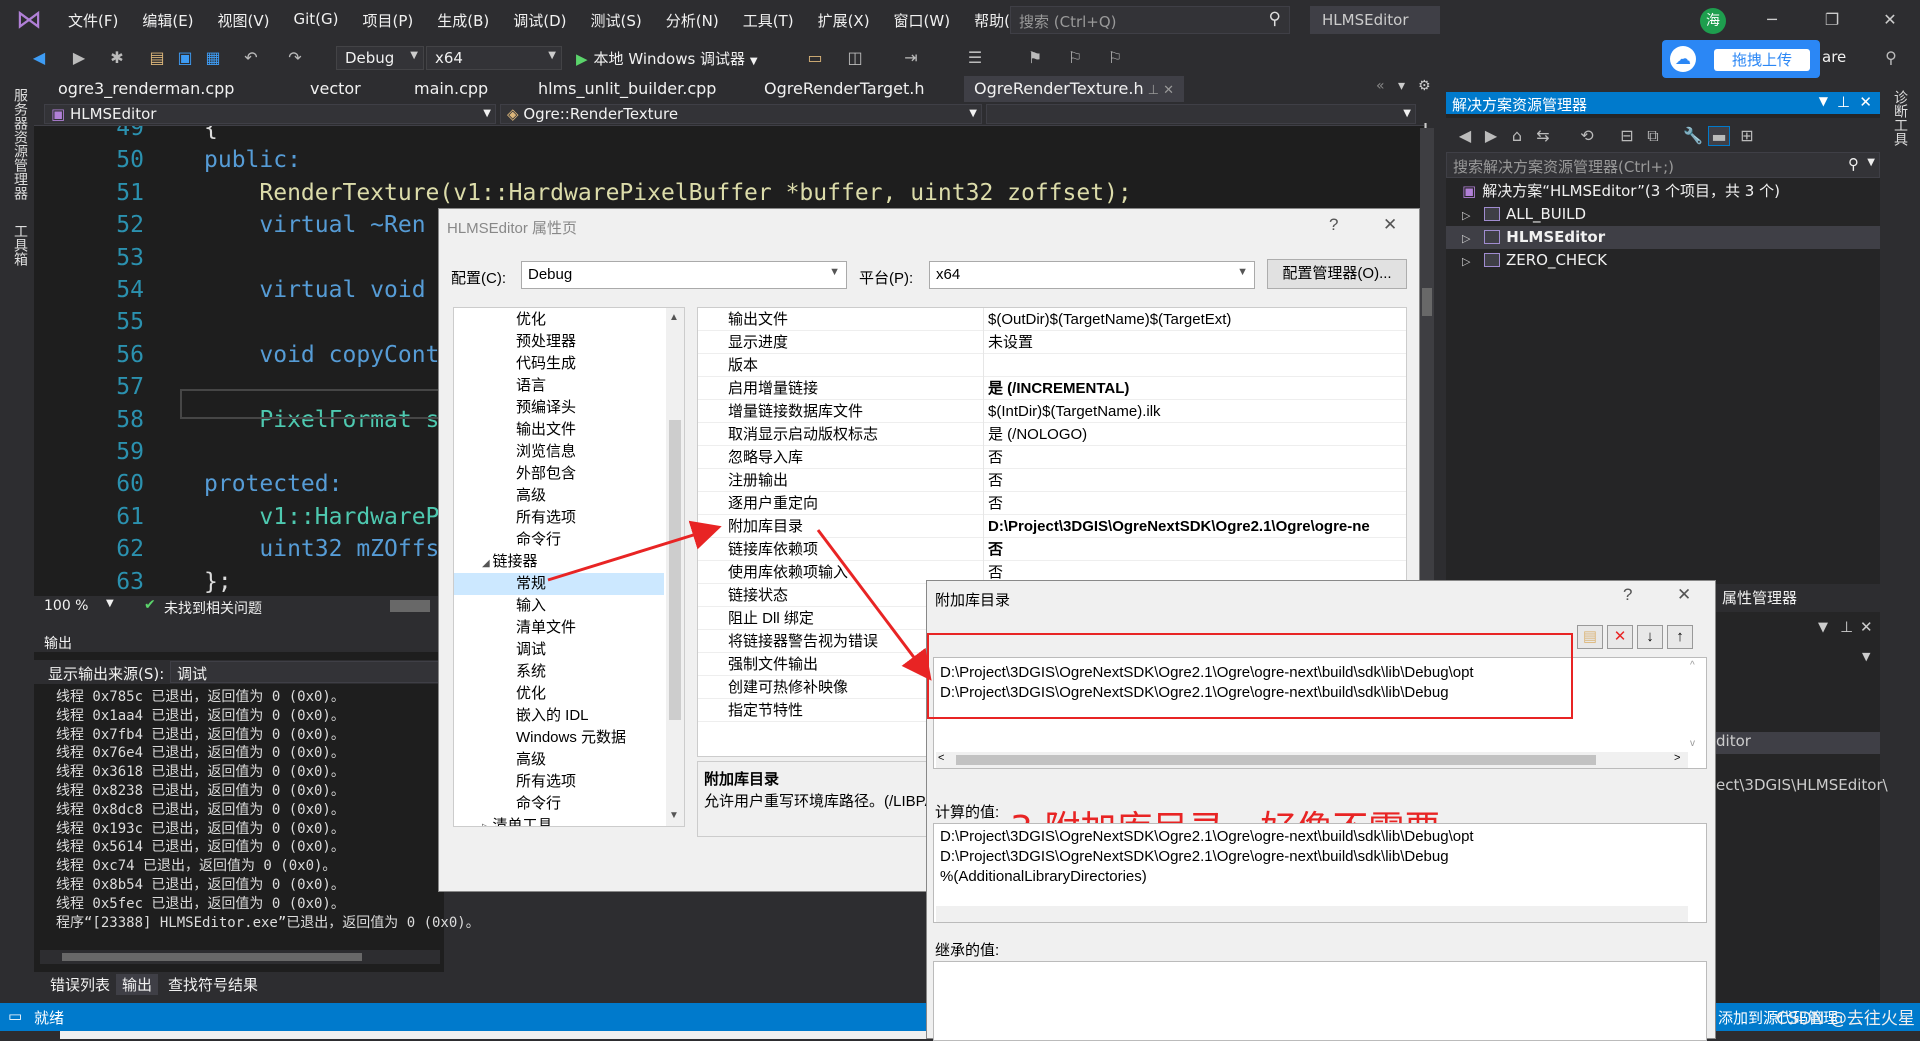 The image size is (1920, 1041). I want to click on property-row: 输出文件 $(OutDir)$(TargetName)$(TargetExt), so click(1052, 319).